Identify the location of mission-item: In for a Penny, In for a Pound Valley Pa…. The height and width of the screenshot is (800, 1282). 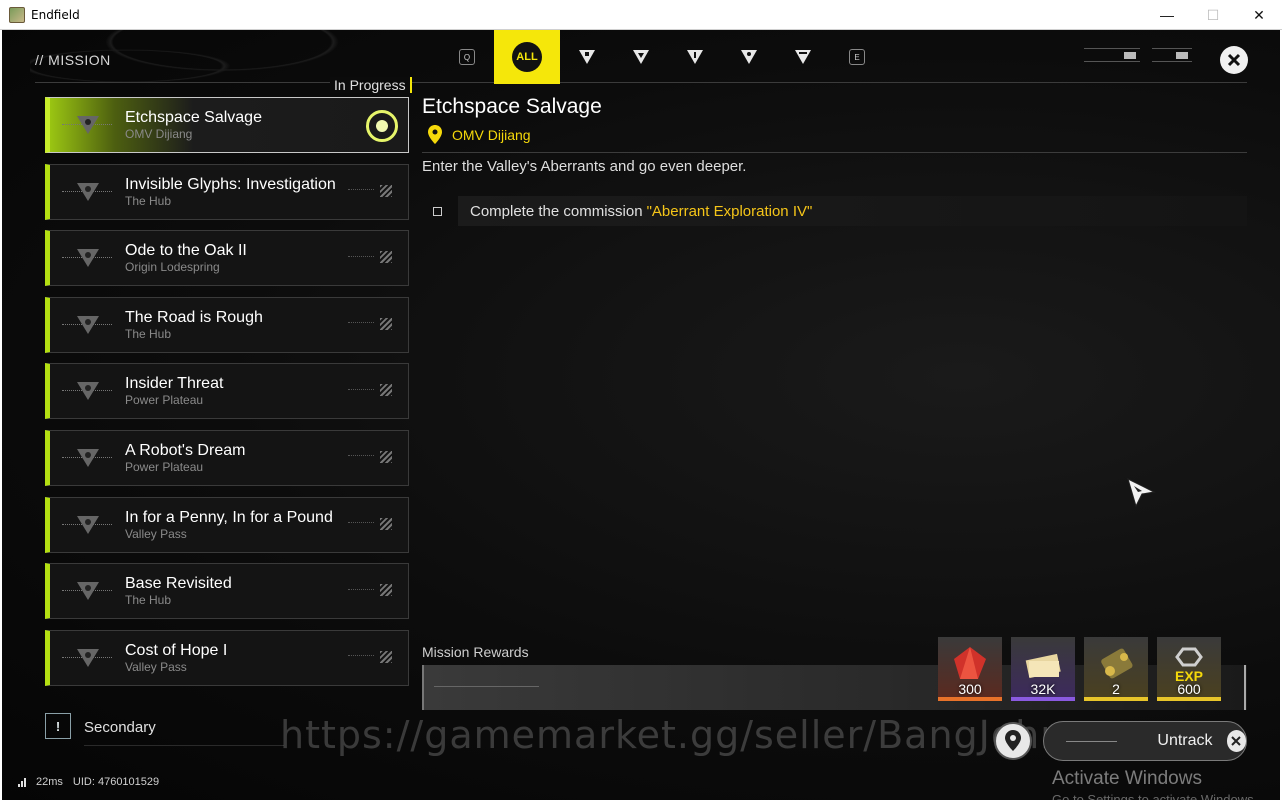
(227, 524).